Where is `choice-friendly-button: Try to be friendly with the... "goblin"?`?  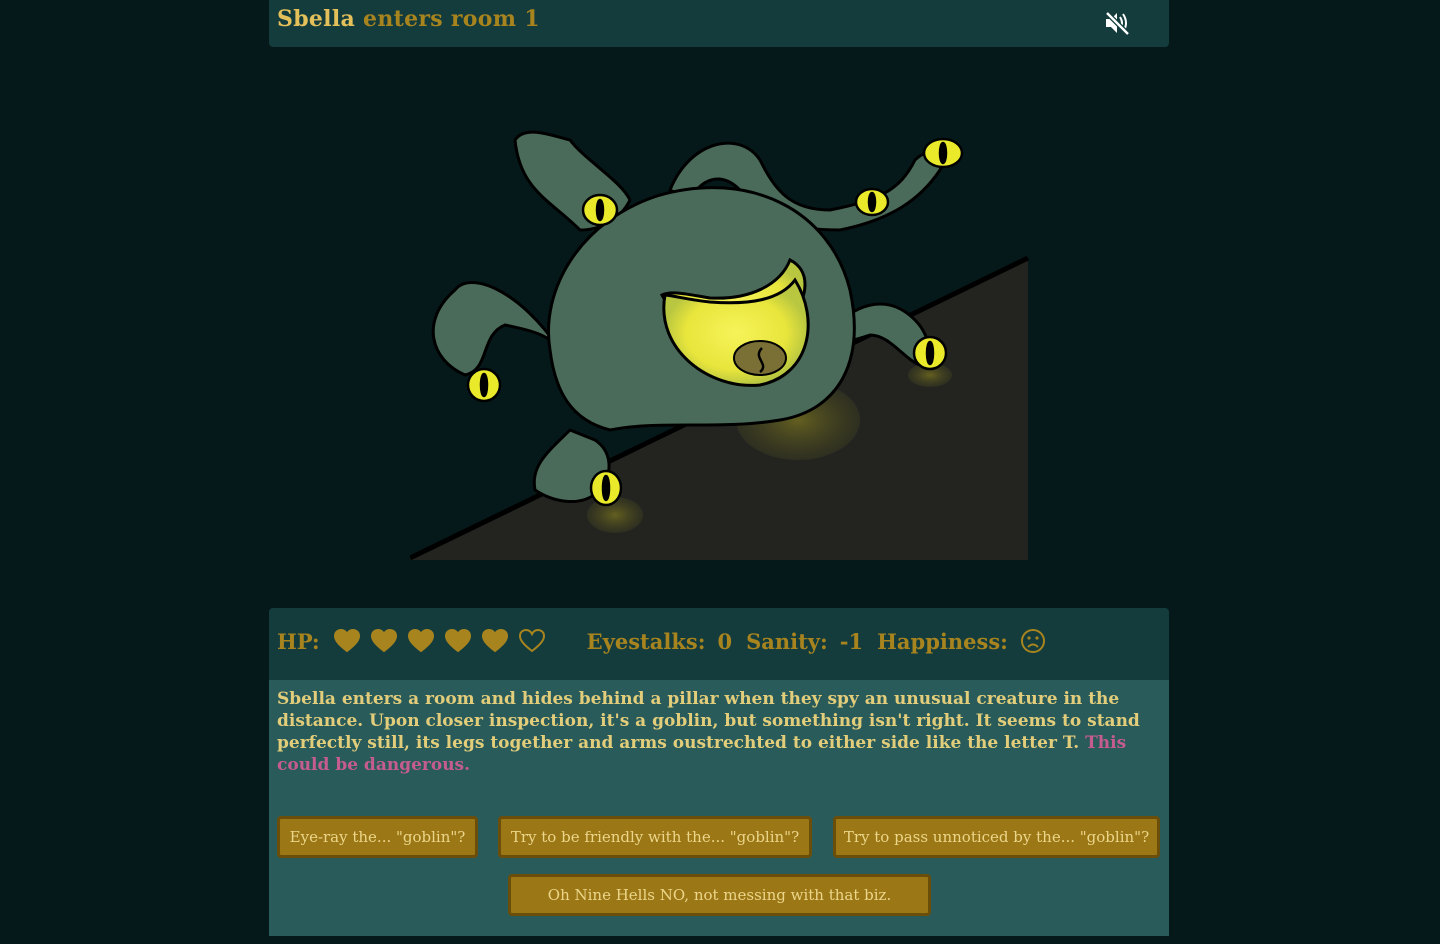 choice-friendly-button: Try to be friendly with the... "goblin"? is located at coordinates (655, 837).